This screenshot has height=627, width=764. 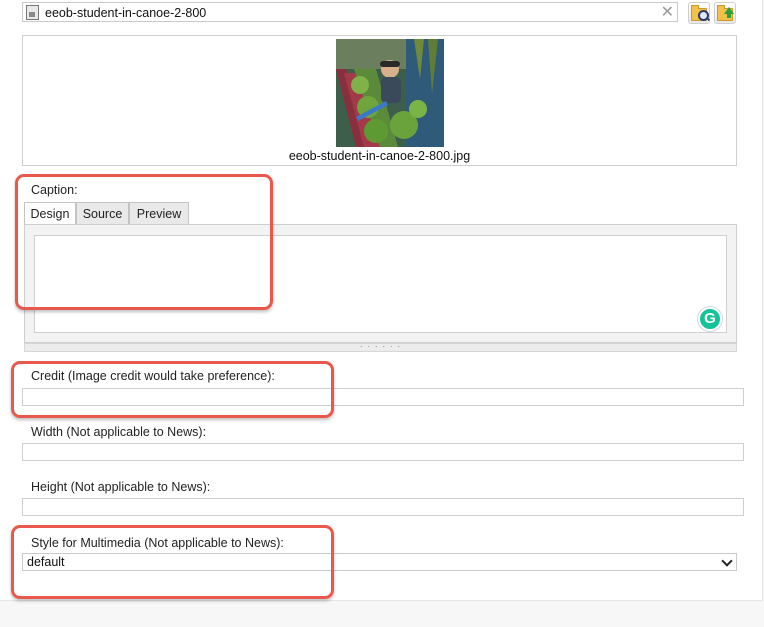 What do you see at coordinates (383, 507) in the screenshot?
I see `height-input` at bounding box center [383, 507].